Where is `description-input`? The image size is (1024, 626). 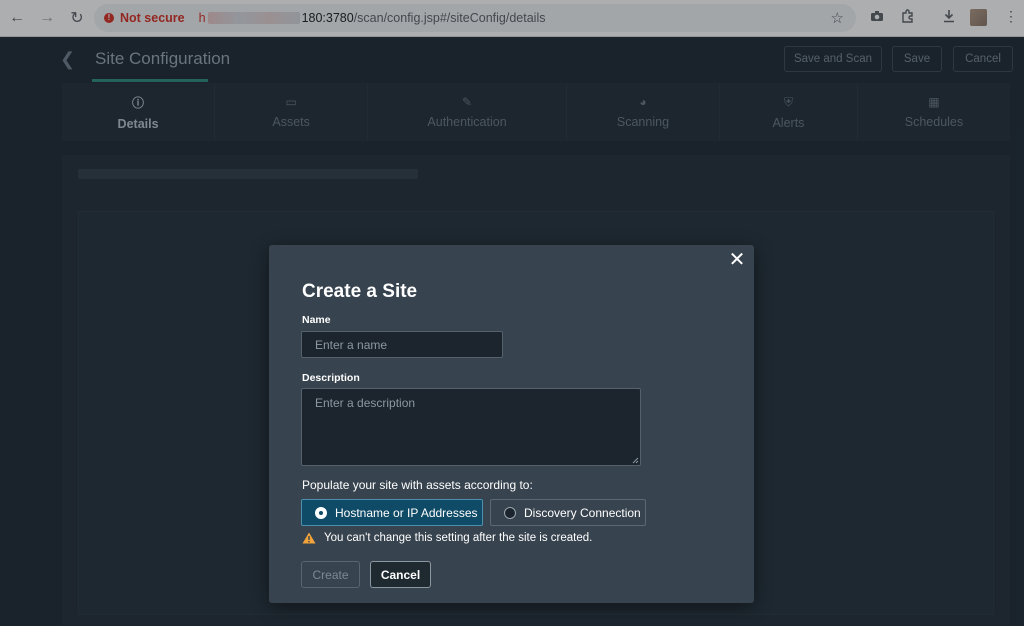 description-input is located at coordinates (471, 427).